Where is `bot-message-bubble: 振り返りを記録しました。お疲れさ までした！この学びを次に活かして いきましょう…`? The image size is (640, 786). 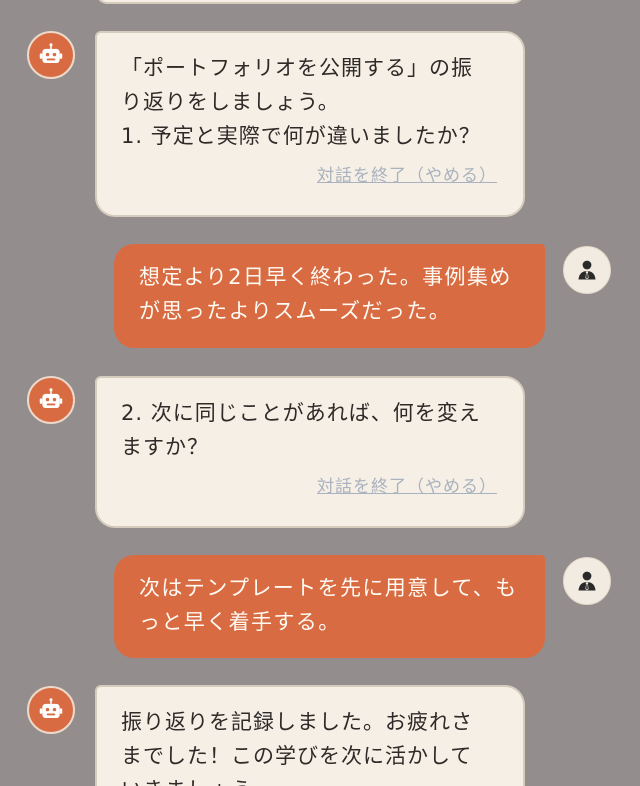
bot-message-bubble: 振り返りを記録しました。お疲れさ までした！この学びを次に活かして いきましょう… is located at coordinates (310, 735).